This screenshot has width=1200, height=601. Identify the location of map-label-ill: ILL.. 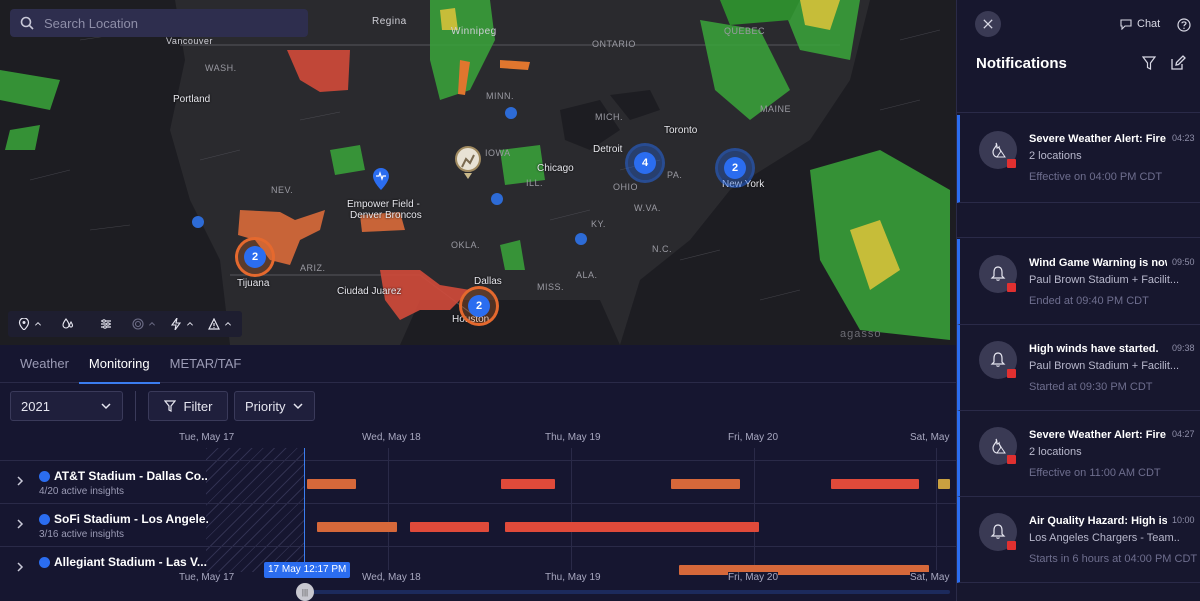
(535, 183).